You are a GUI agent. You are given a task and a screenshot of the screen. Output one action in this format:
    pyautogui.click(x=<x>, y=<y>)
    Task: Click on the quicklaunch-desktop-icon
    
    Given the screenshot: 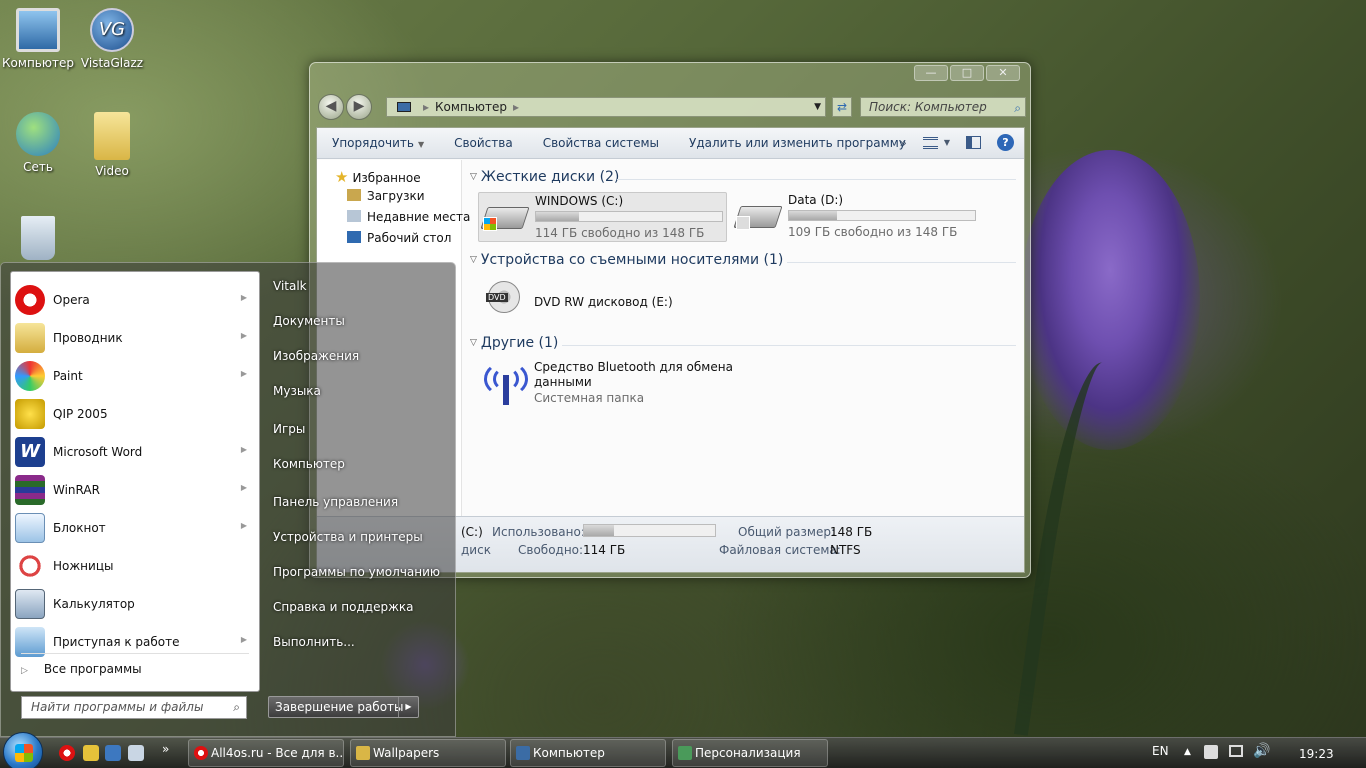 What is the action you would take?
    pyautogui.click(x=113, y=753)
    